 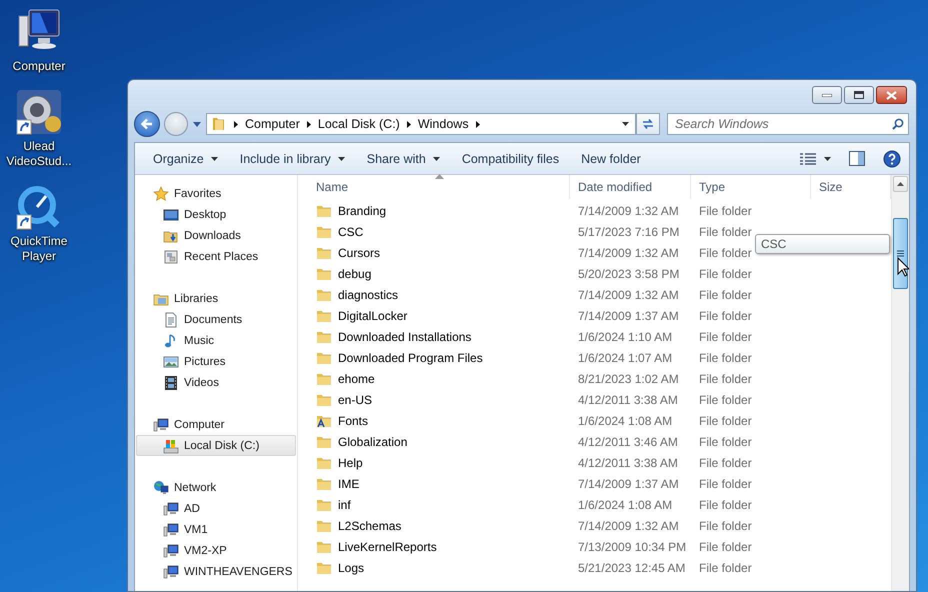 I want to click on desktop-icon-label: QuickTime Player, so click(x=39, y=249).